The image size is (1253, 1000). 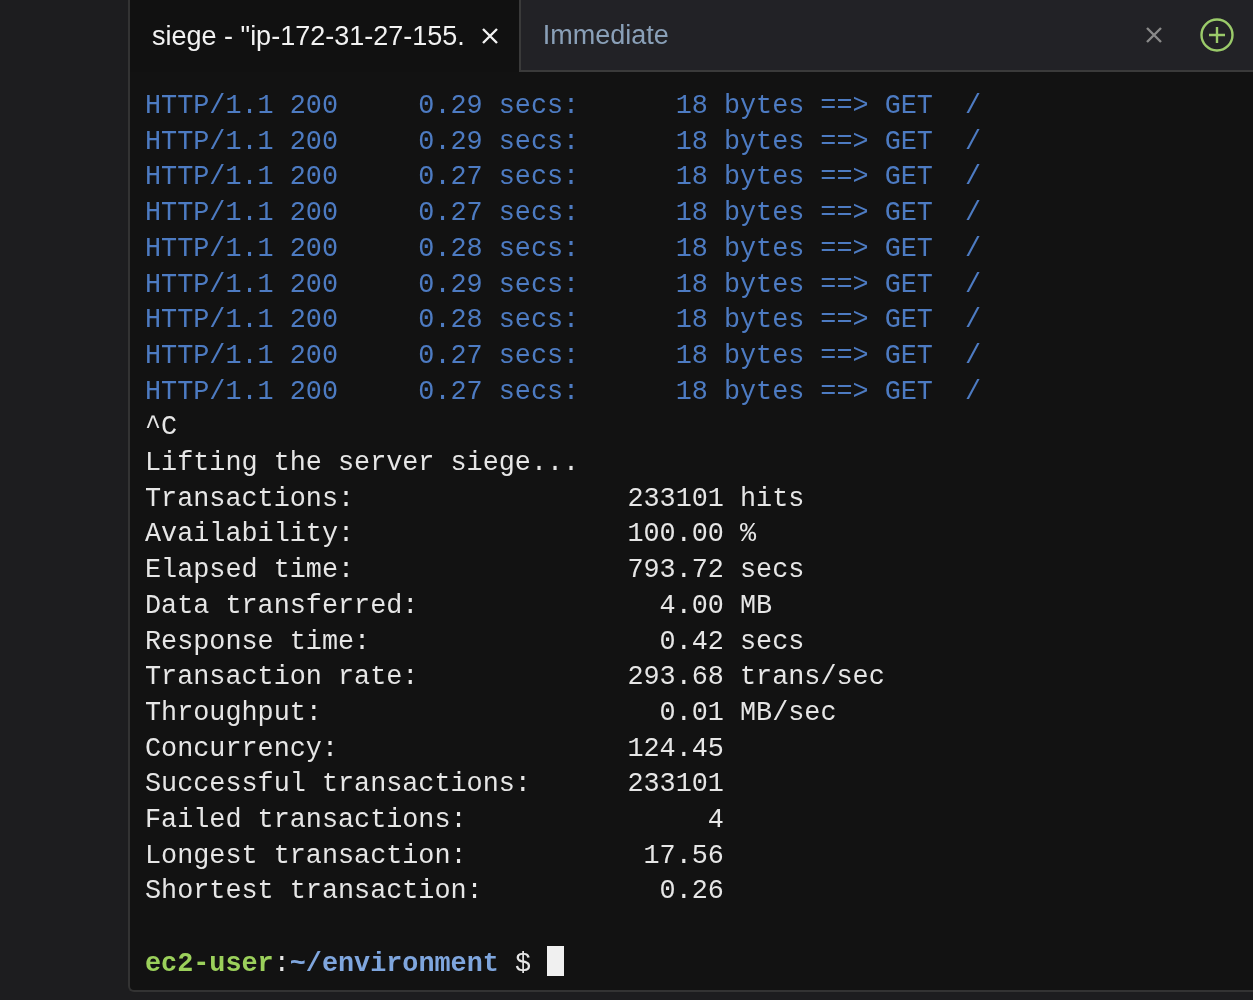 I want to click on stat-value: 17.56, so click(x=683, y=856).